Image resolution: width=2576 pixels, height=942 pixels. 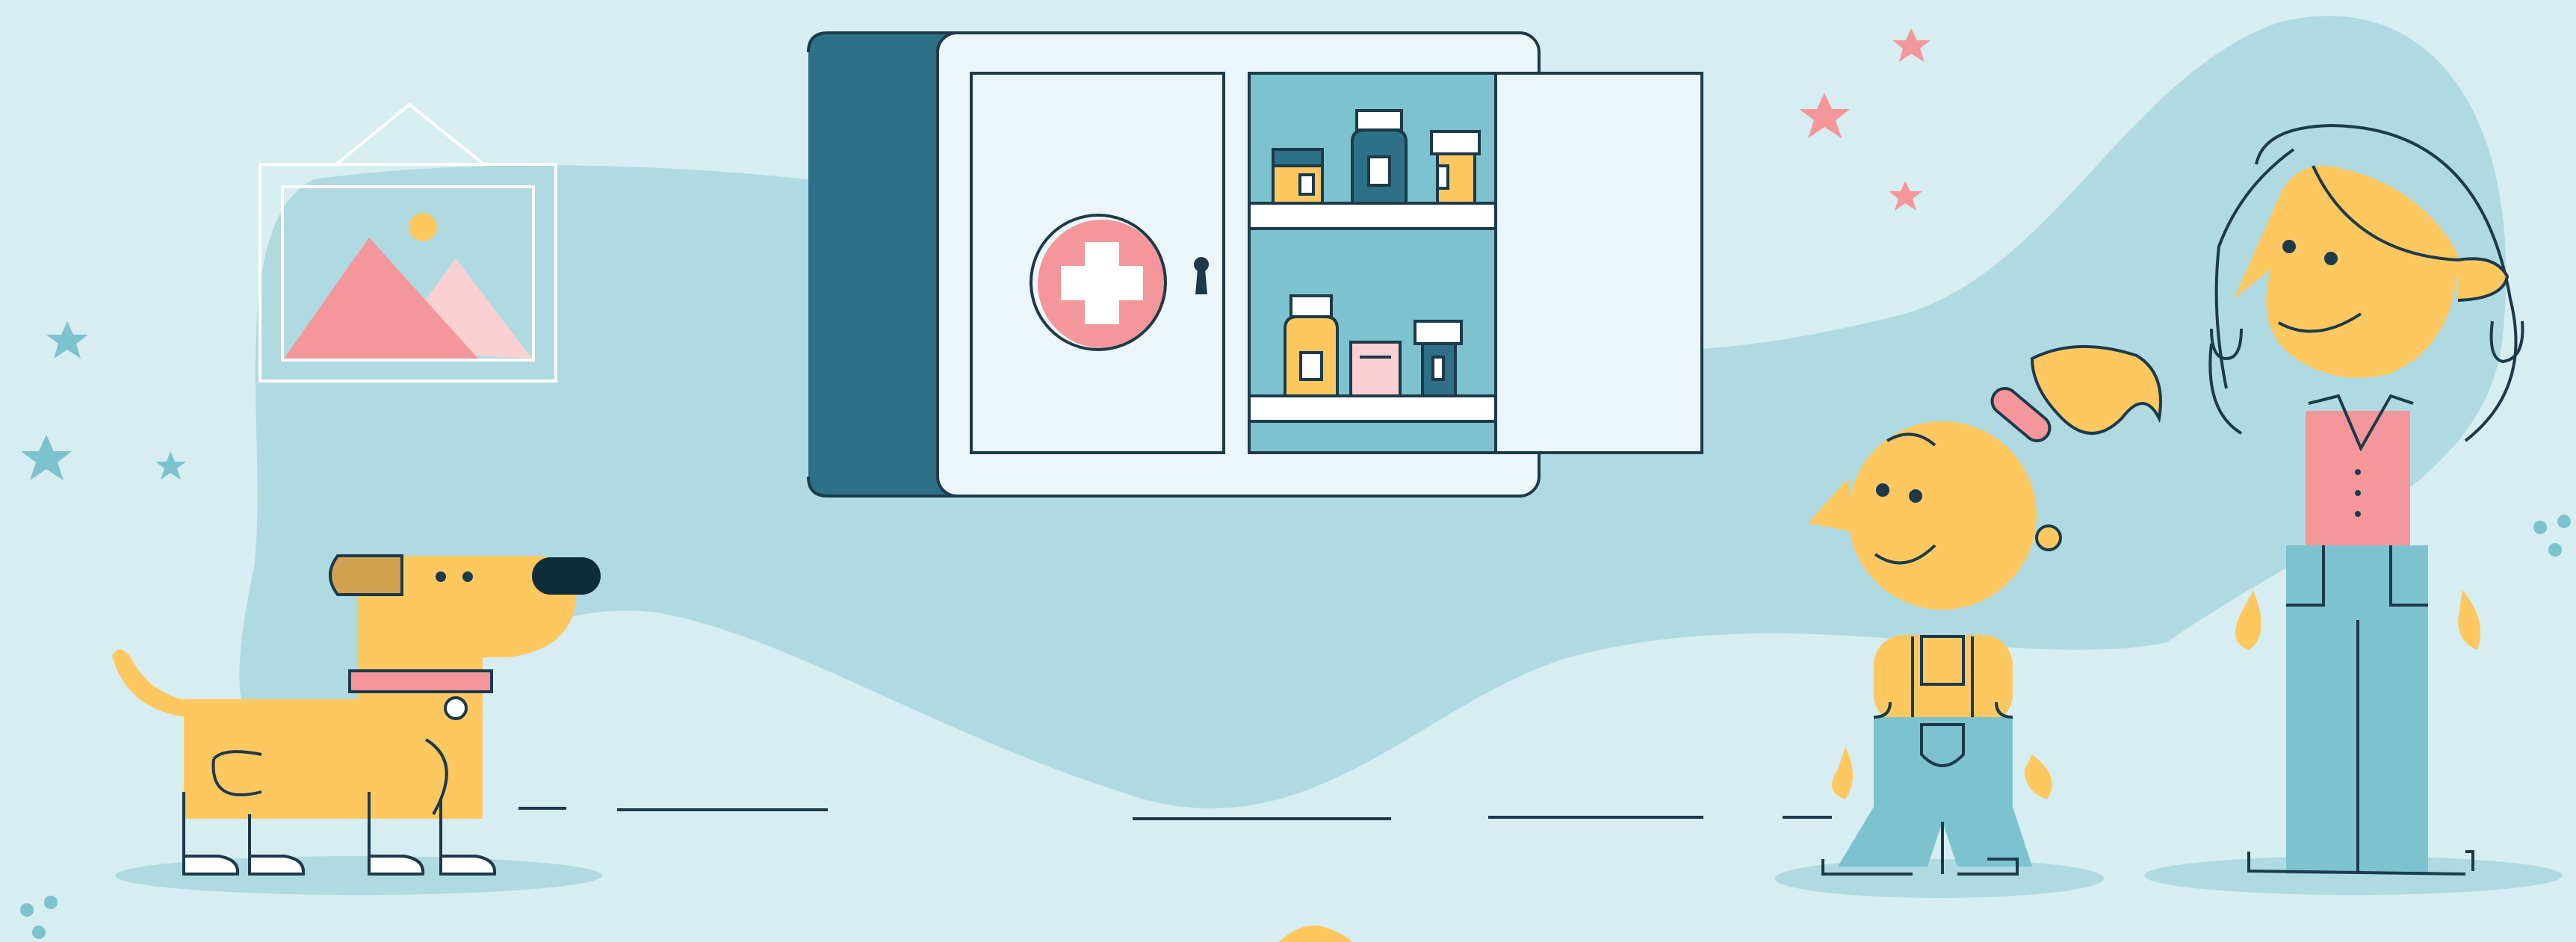 I want to click on shelf-top, so click(x=1372, y=216).